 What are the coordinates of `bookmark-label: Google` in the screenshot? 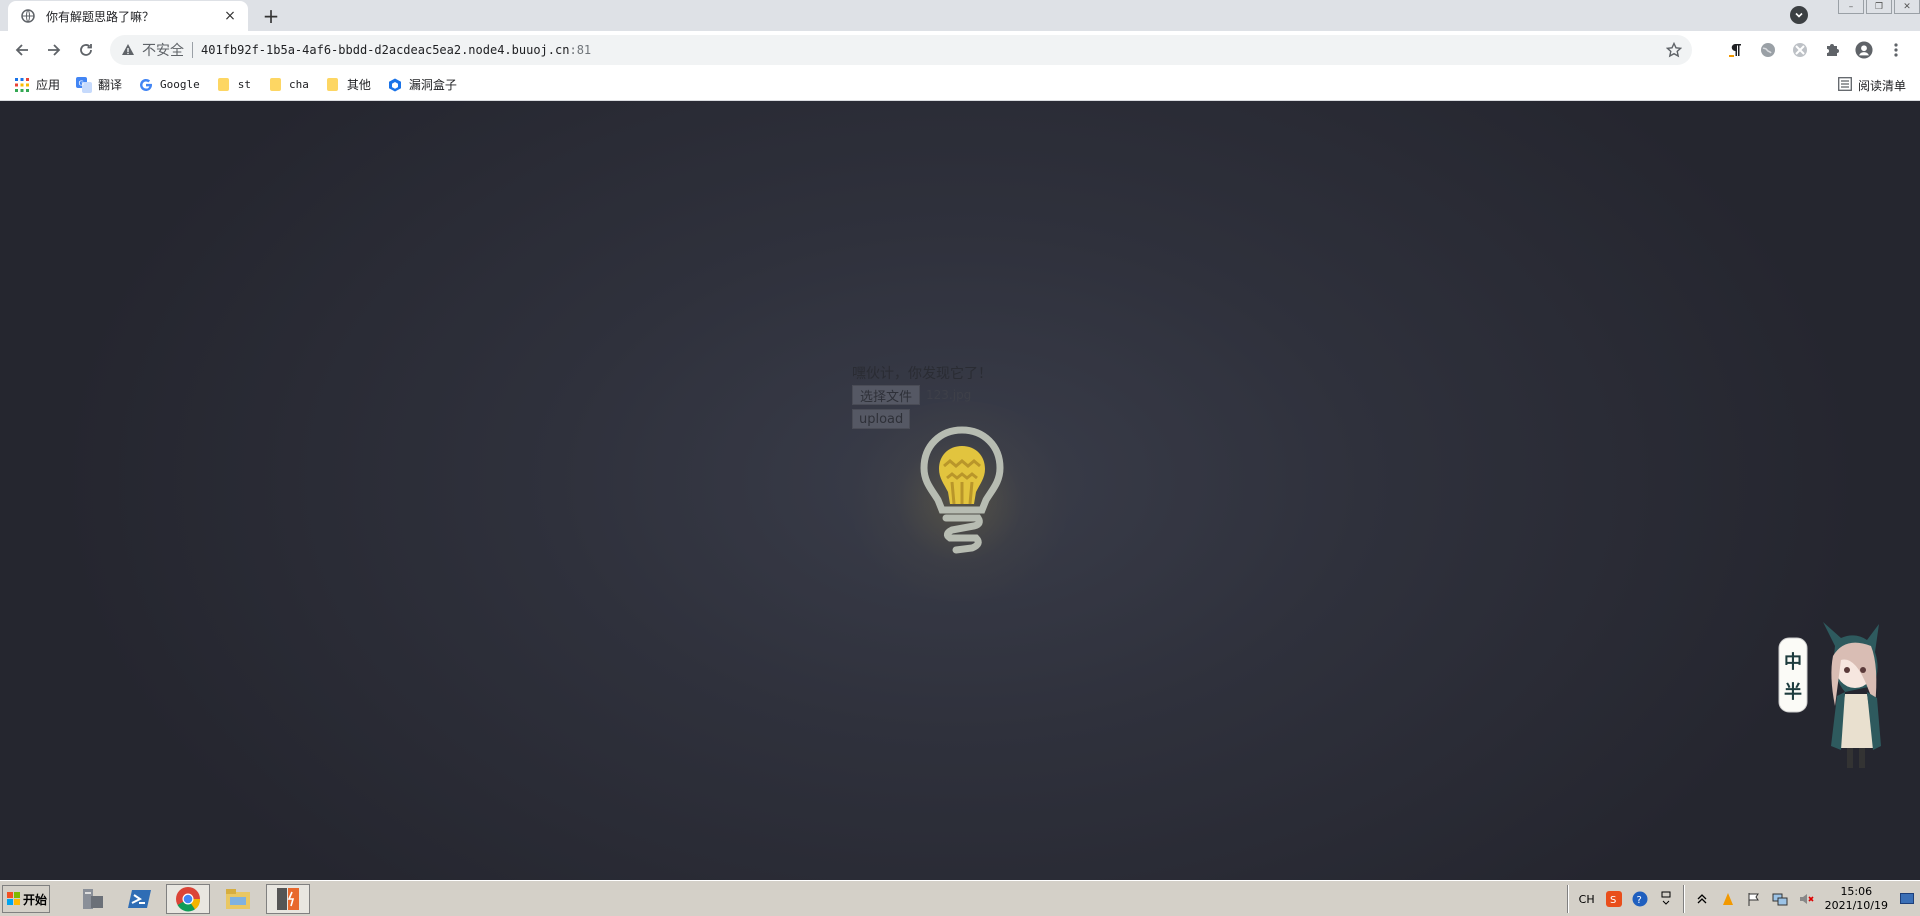 It's located at (180, 84).